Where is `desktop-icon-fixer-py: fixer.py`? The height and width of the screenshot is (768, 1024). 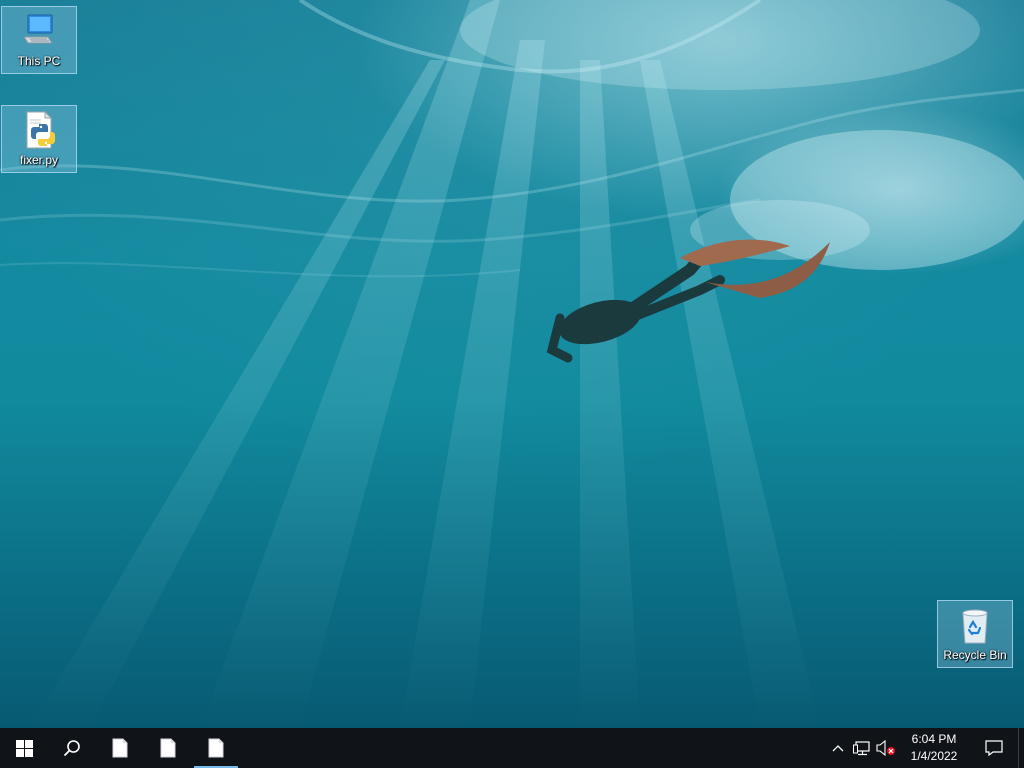
desktop-icon-fixer-py: fixer.py is located at coordinates (39, 139).